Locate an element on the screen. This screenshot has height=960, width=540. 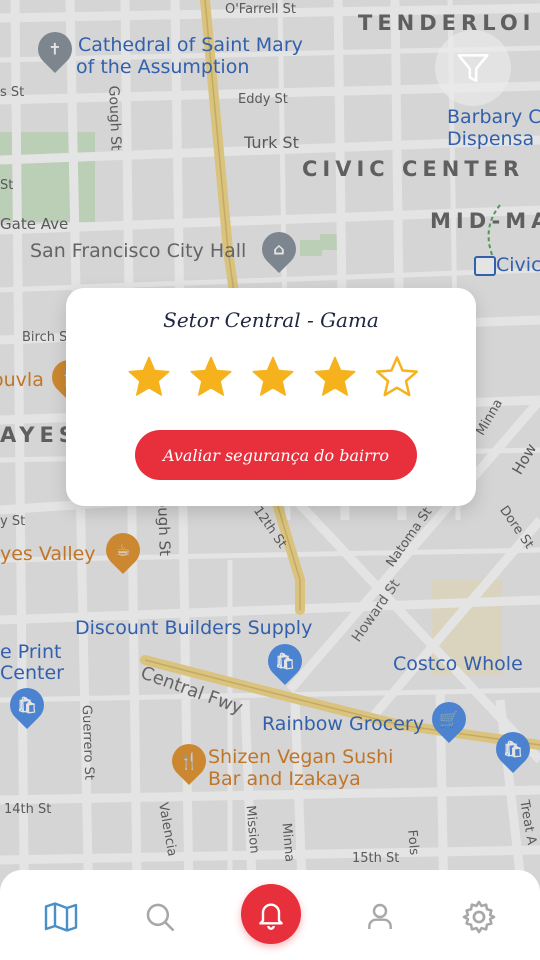
star-rating is located at coordinates (276, 378).